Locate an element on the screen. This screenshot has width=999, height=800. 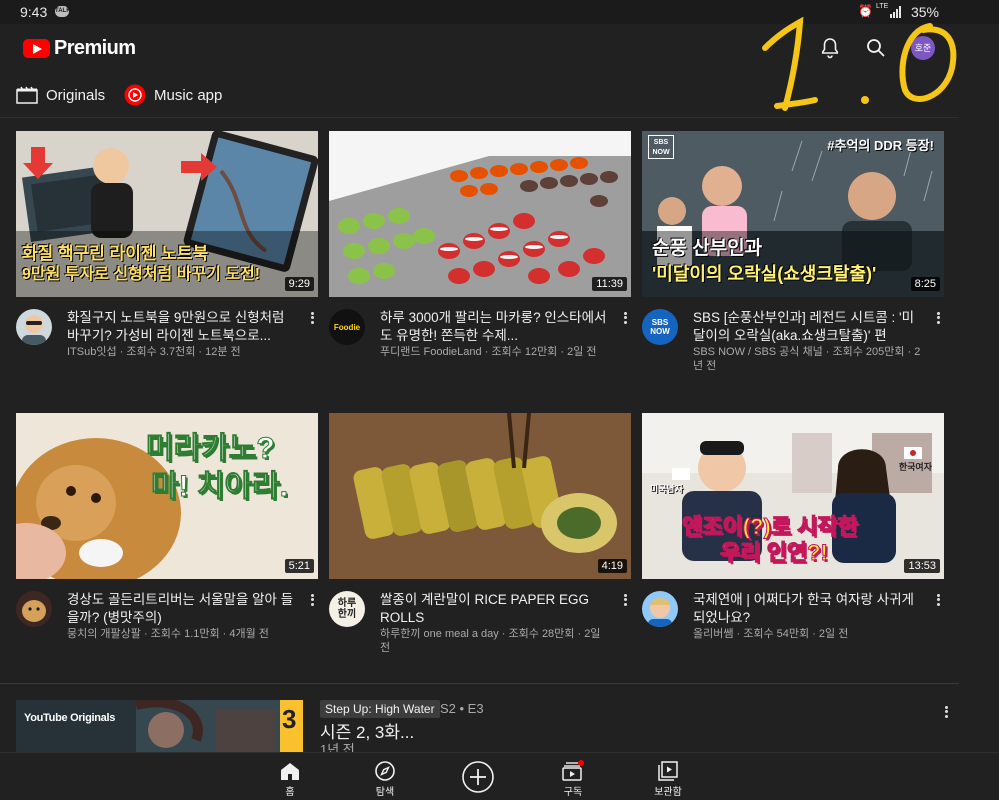
chip-music-app-label: Music app is located at coordinates (188, 95).